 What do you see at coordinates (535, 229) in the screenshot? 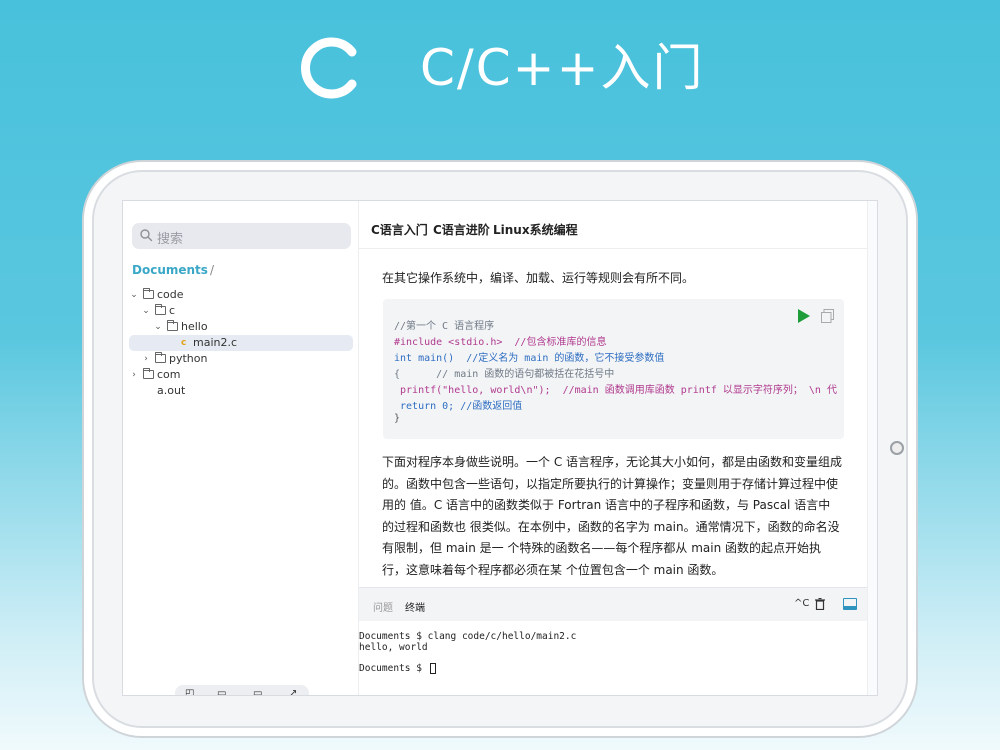
I see `tab-linux-programming: Linux系统编程` at bounding box center [535, 229].